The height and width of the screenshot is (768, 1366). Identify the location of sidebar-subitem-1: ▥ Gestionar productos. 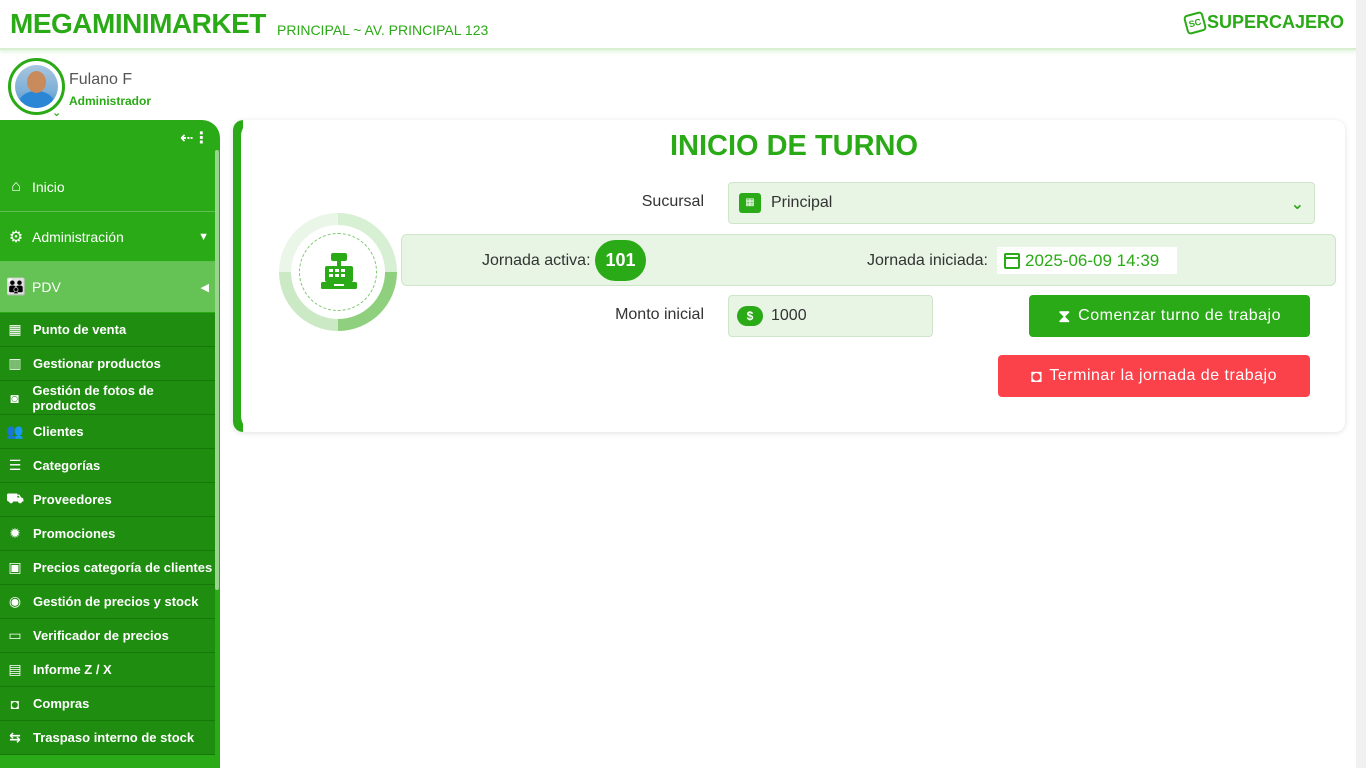
(107, 364).